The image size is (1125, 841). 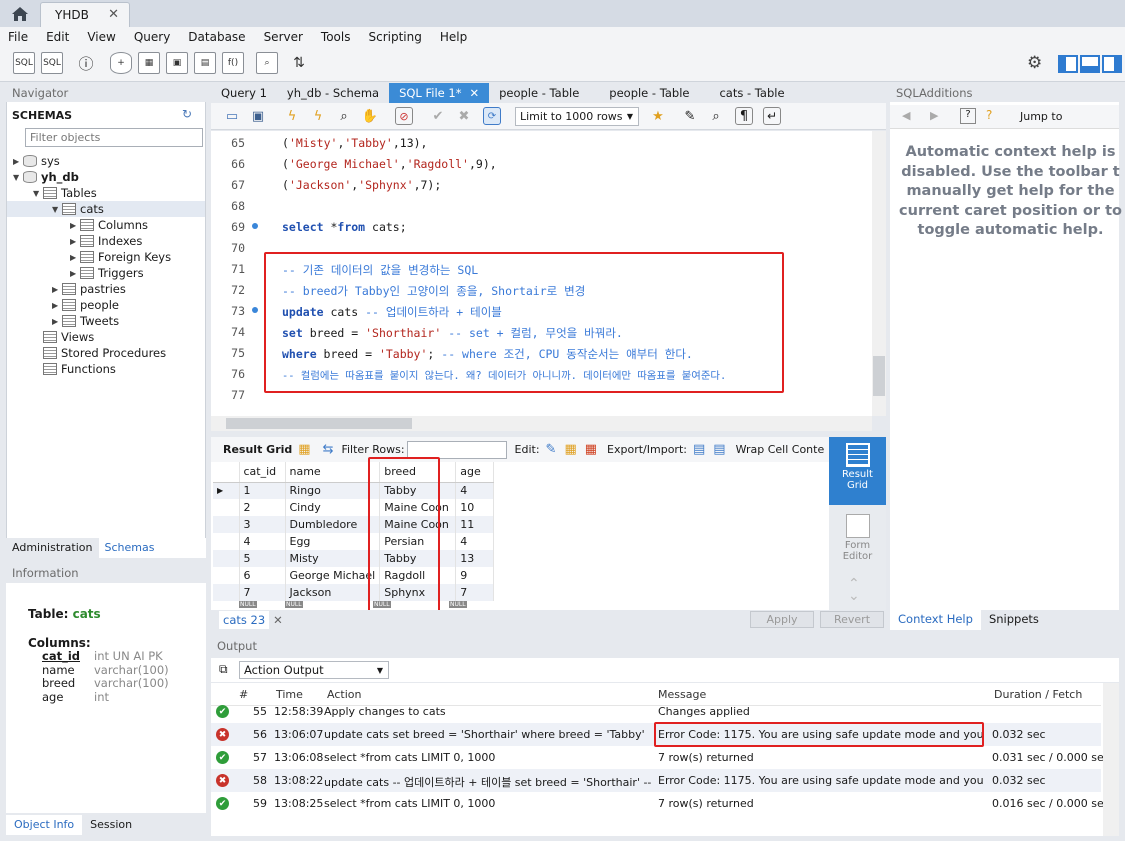 I want to click on tab-administration: Administration, so click(x=52, y=548).